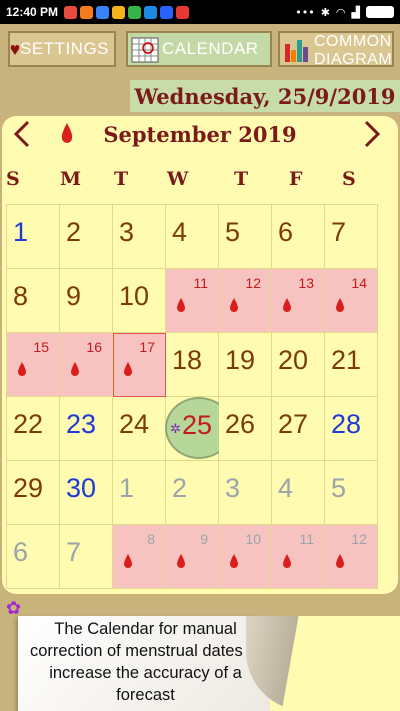 The width and height of the screenshot is (400, 711). Describe the element at coordinates (33, 429) in the screenshot. I see `day-cell: 22` at that location.